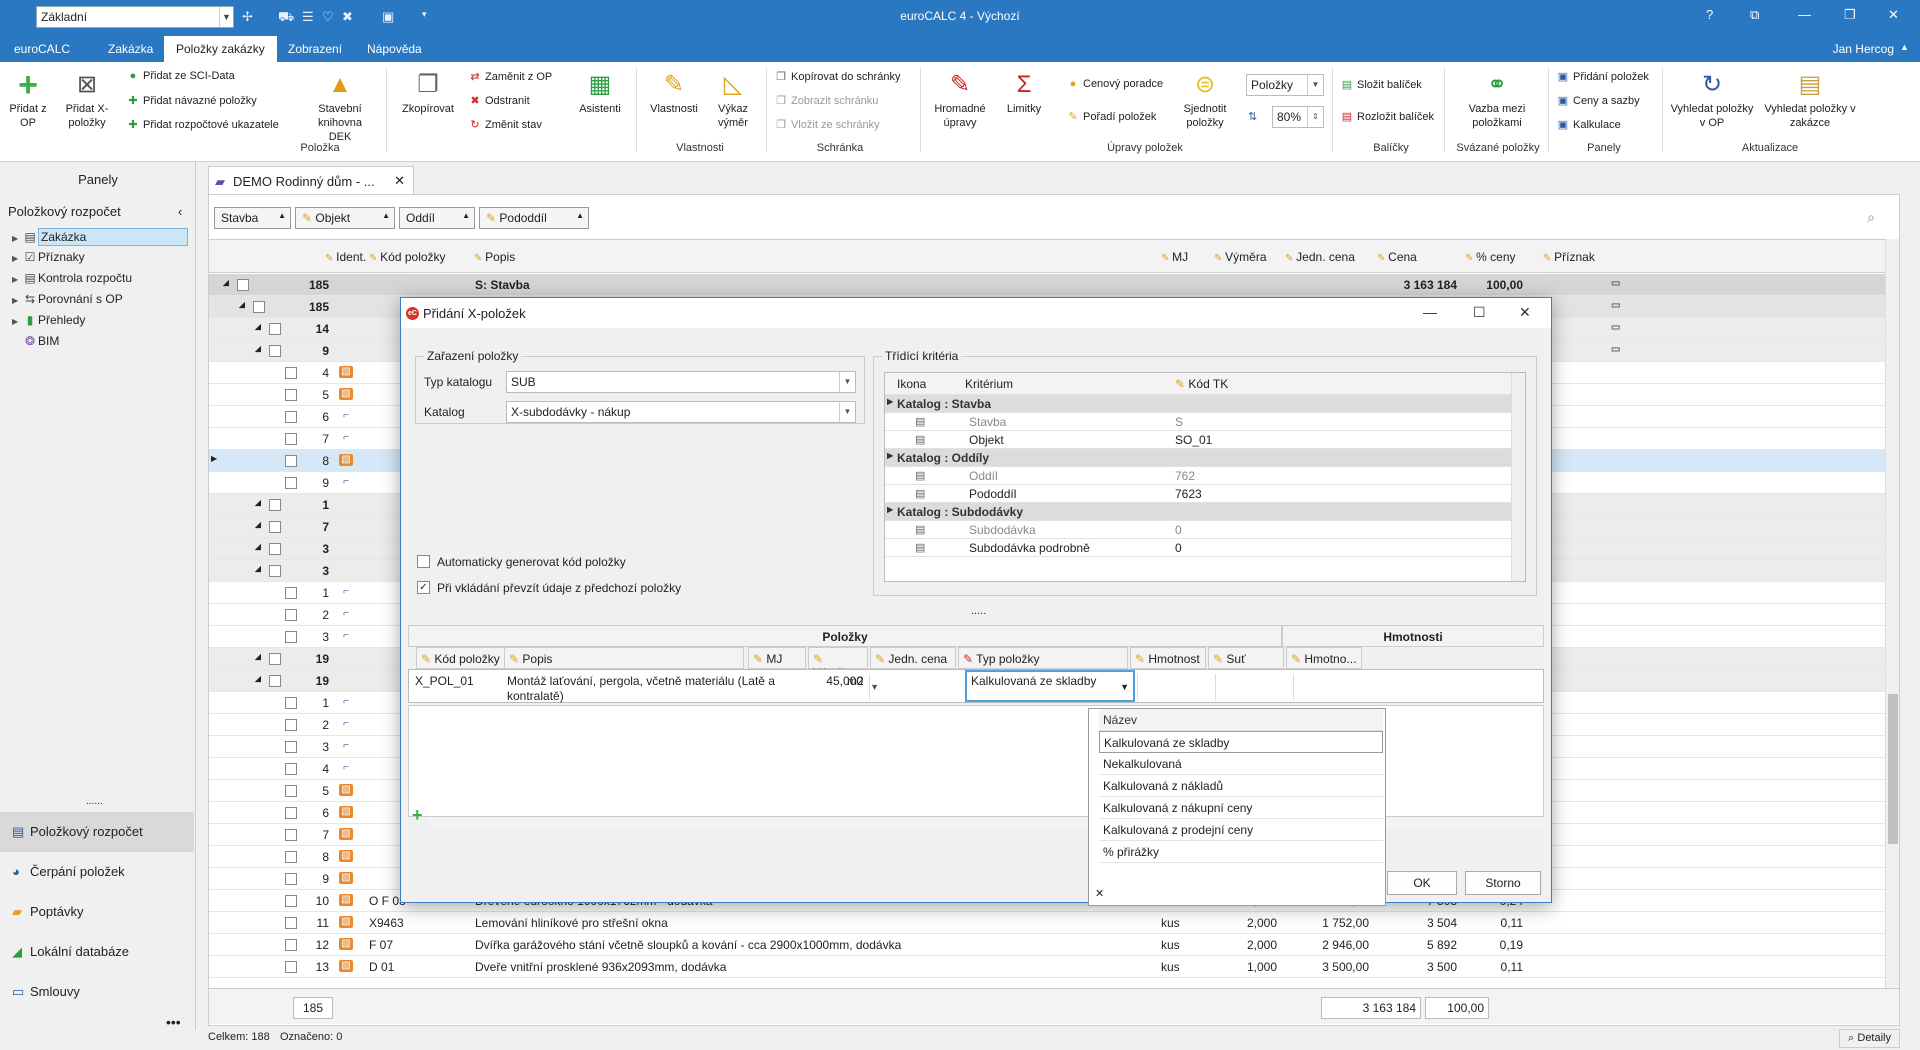 The width and height of the screenshot is (1920, 1050). I want to click on vazba-button: ⚭ Vazba mezi položkami, so click(1497, 100).